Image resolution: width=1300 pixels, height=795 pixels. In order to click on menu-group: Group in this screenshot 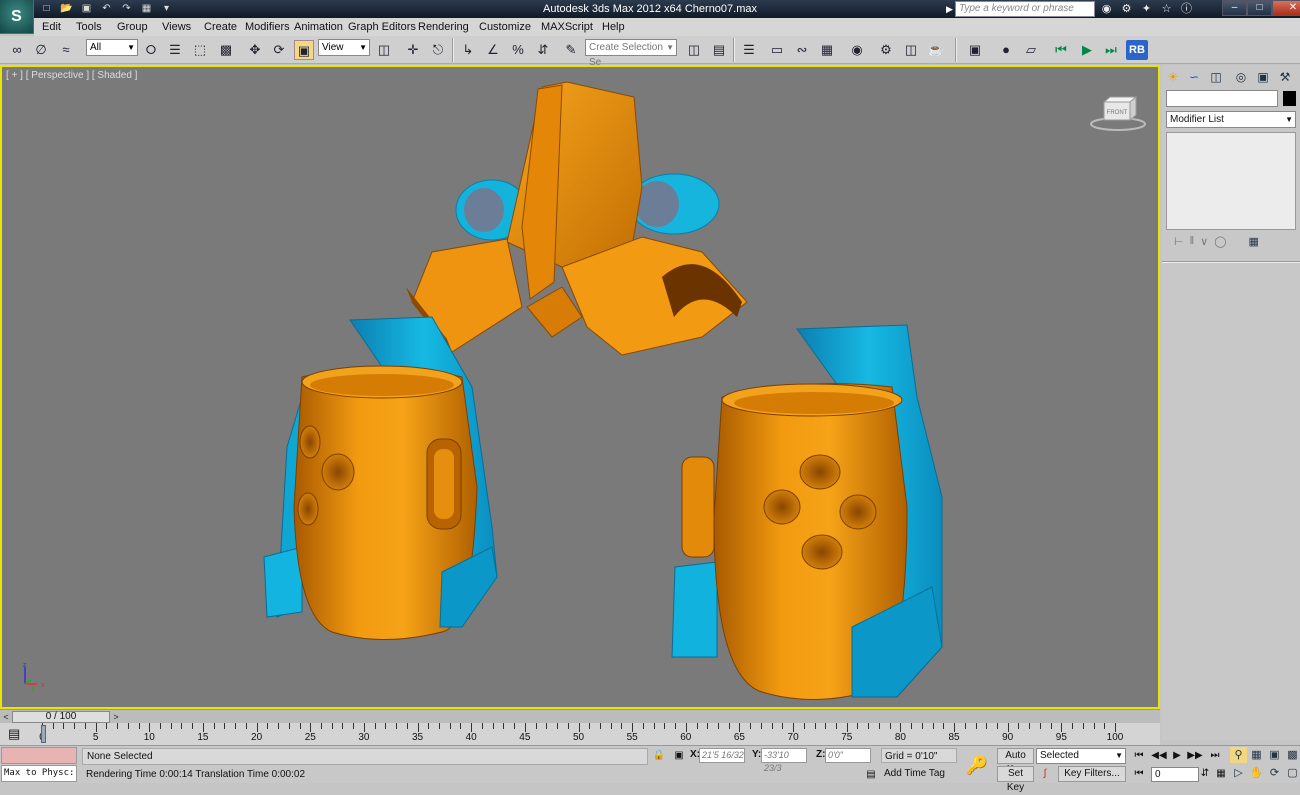, I will do `click(132, 27)`.